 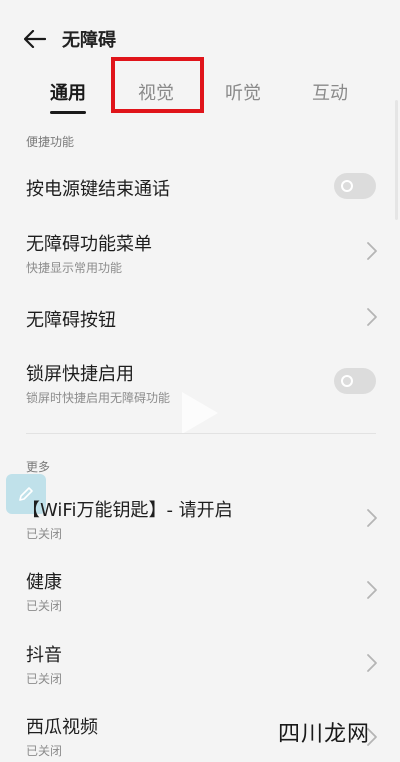 What do you see at coordinates (89, 244) in the screenshot?
I see `list-item-title: 无障碍功能菜单` at bounding box center [89, 244].